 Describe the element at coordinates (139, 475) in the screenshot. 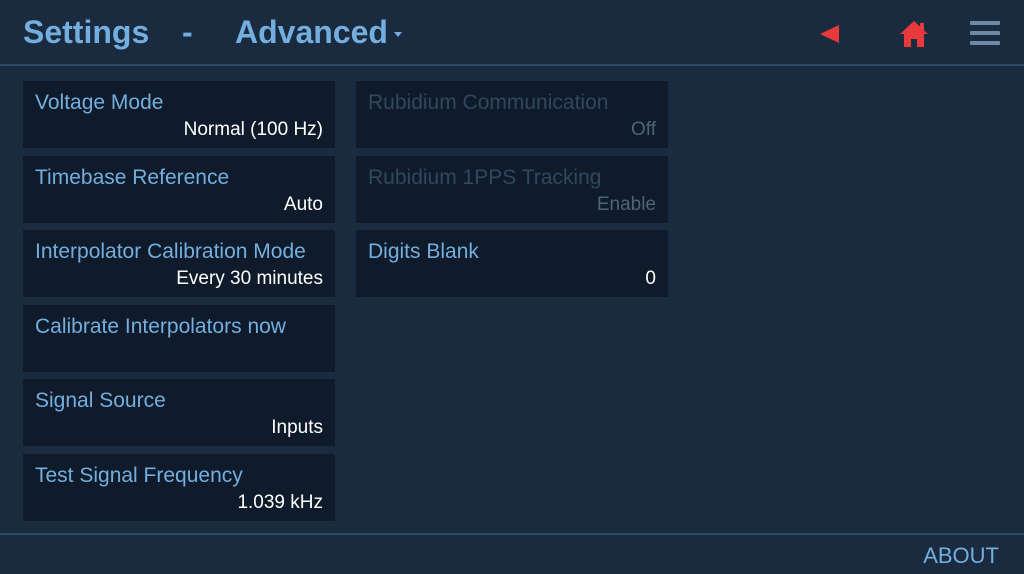

I see `setting-label: Test Signal Frequency` at that location.